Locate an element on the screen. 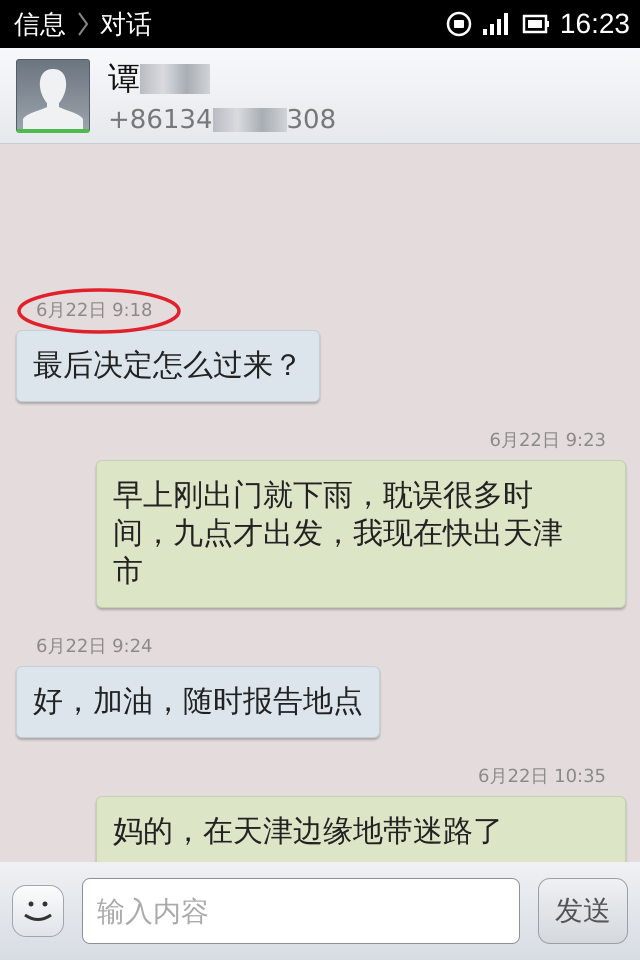 This screenshot has width=640, height=960. message-time: 6月22日 9:18 is located at coordinates (94, 311).